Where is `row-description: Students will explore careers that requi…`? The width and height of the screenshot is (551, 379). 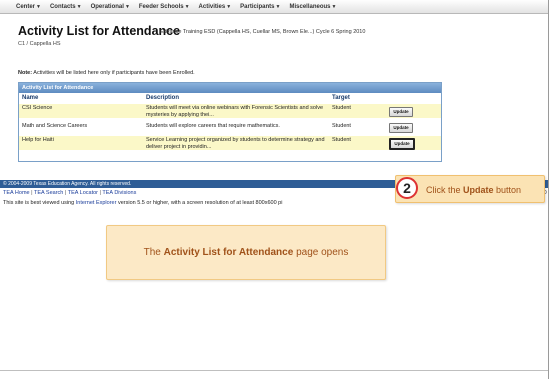 row-description: Students will explore careers that requi… is located at coordinates (213, 126).